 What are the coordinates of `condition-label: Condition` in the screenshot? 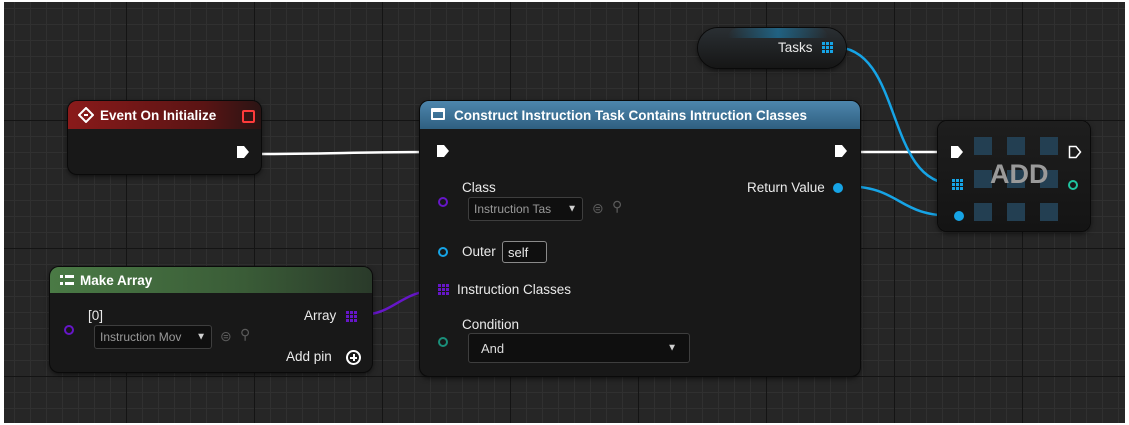 It's located at (491, 324).